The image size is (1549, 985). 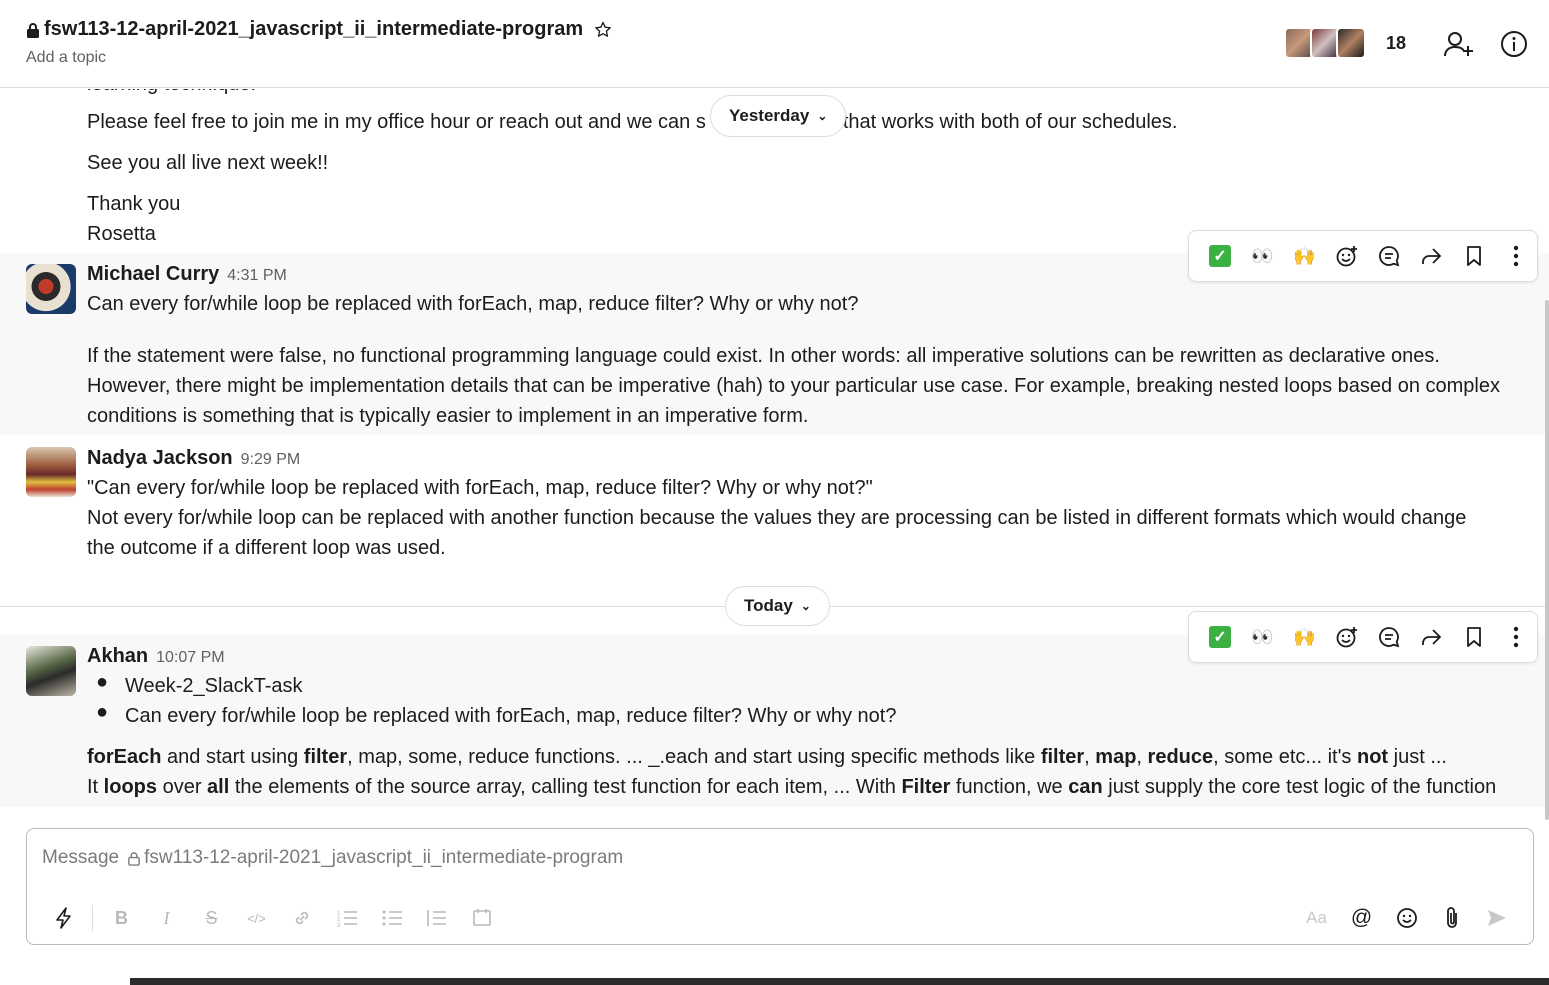 I want to click on member-avatars-button, so click(x=1325, y=43).